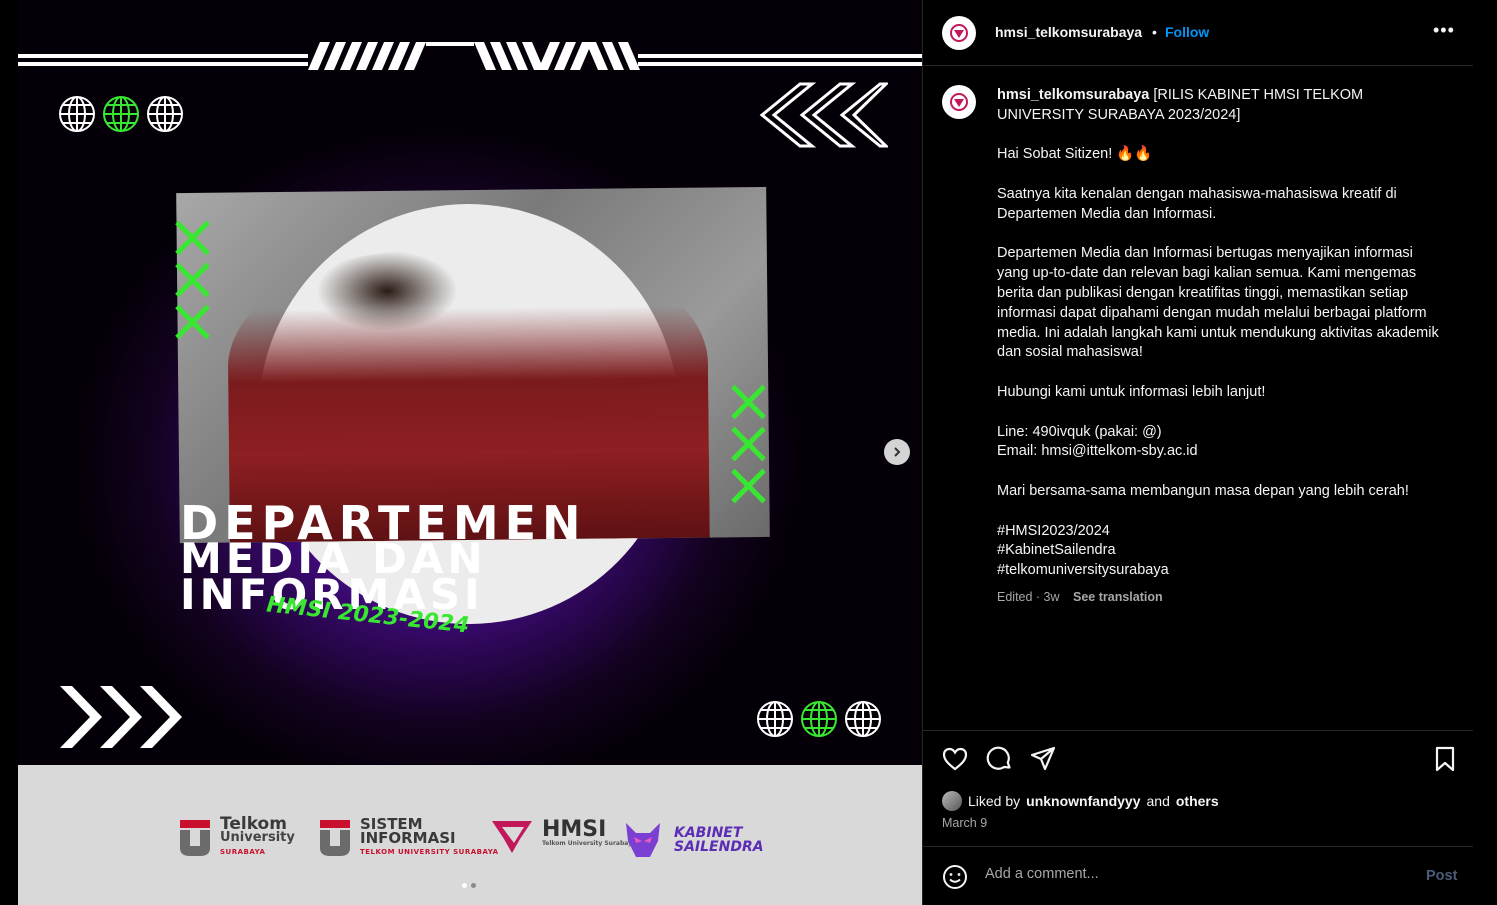 The image size is (1497, 905). What do you see at coordinates (955, 877) in the screenshot?
I see `emoji-icon` at bounding box center [955, 877].